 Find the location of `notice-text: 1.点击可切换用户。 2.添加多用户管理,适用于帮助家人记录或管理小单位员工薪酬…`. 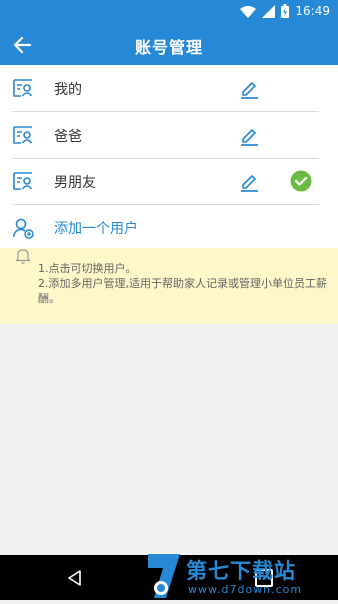

notice-text: 1.点击可切换用户。 2.添加多用户管理,适用于帮助家人记录或管理小单位员工薪酬… is located at coordinates (185, 283).